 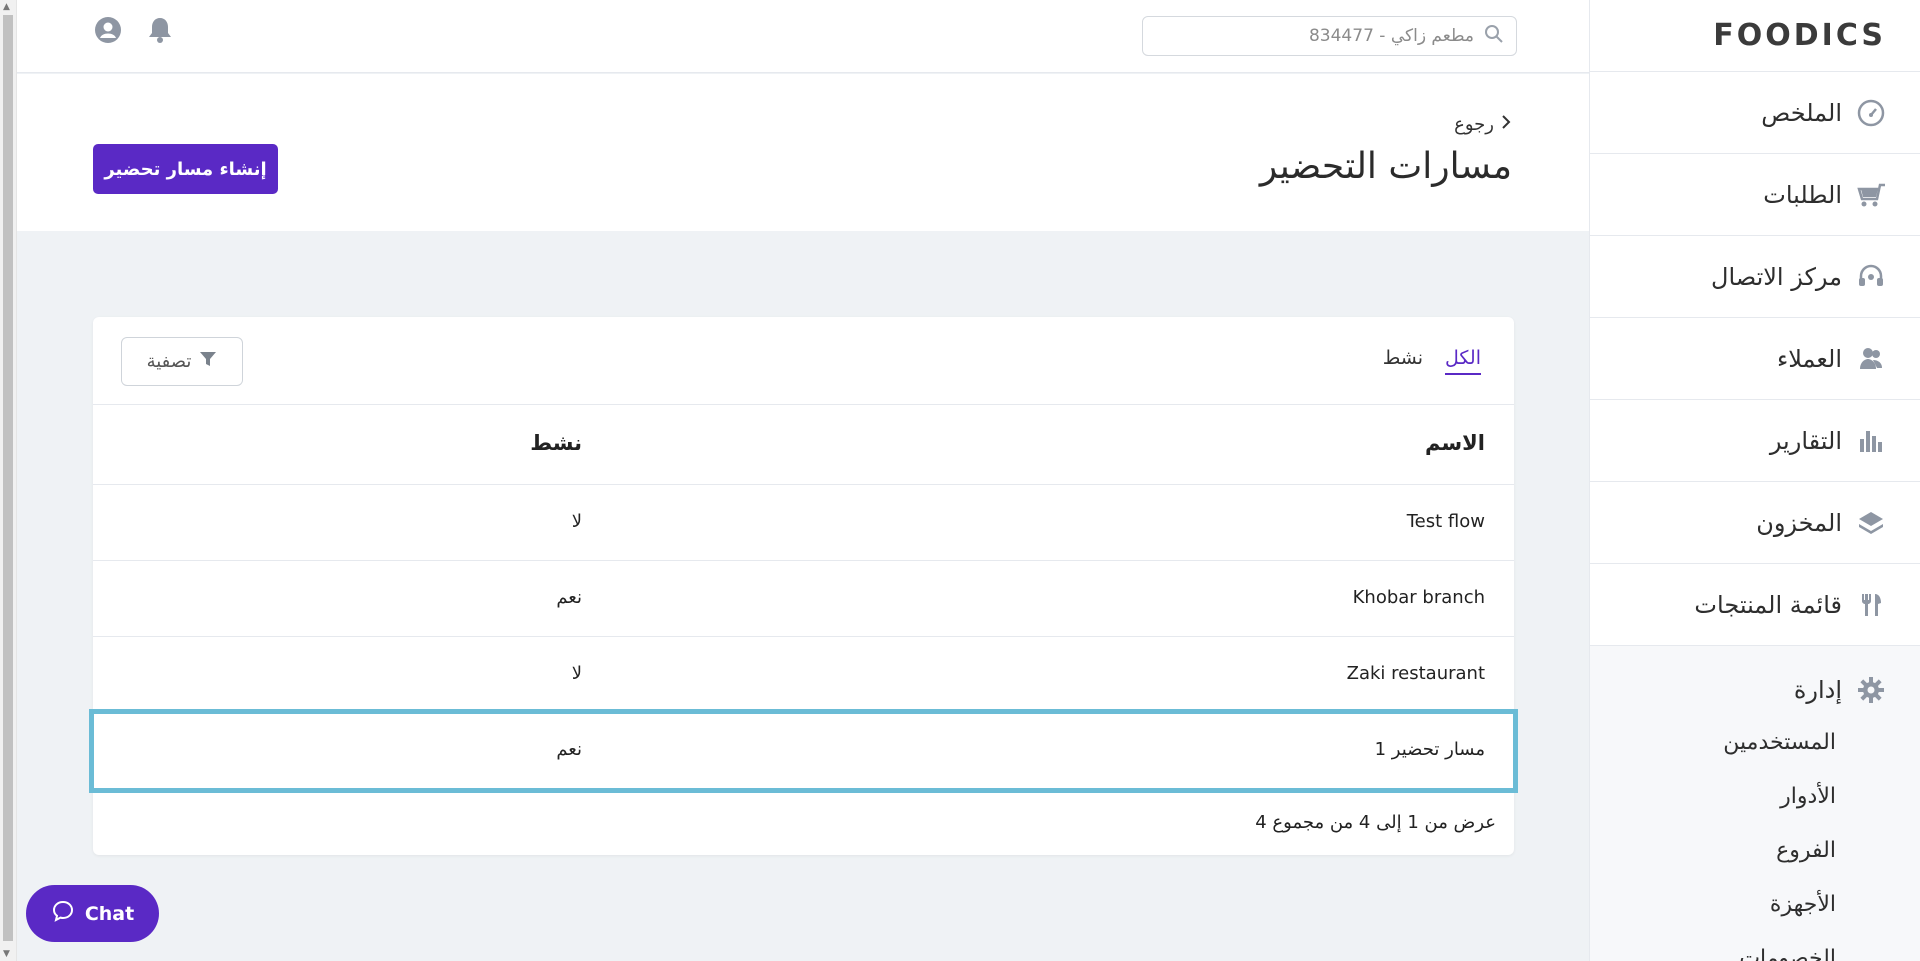 I want to click on scroll-down-arrow-icon: ▼, so click(x=6, y=954).